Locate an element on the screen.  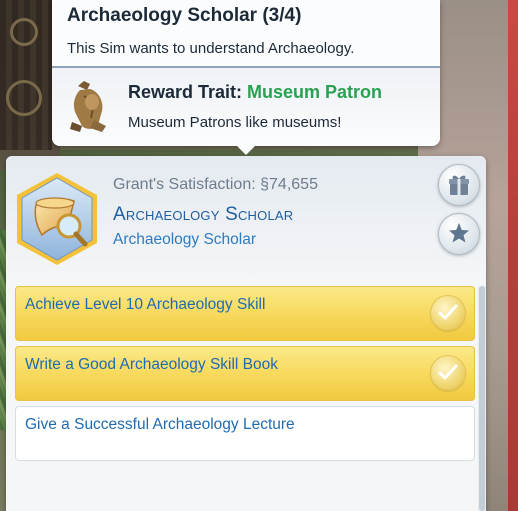
scrollbar-thumb is located at coordinates (482, 398).